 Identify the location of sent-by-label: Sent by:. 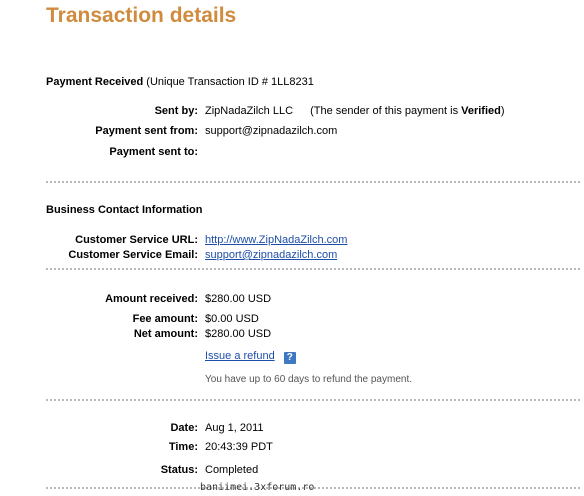
(176, 111).